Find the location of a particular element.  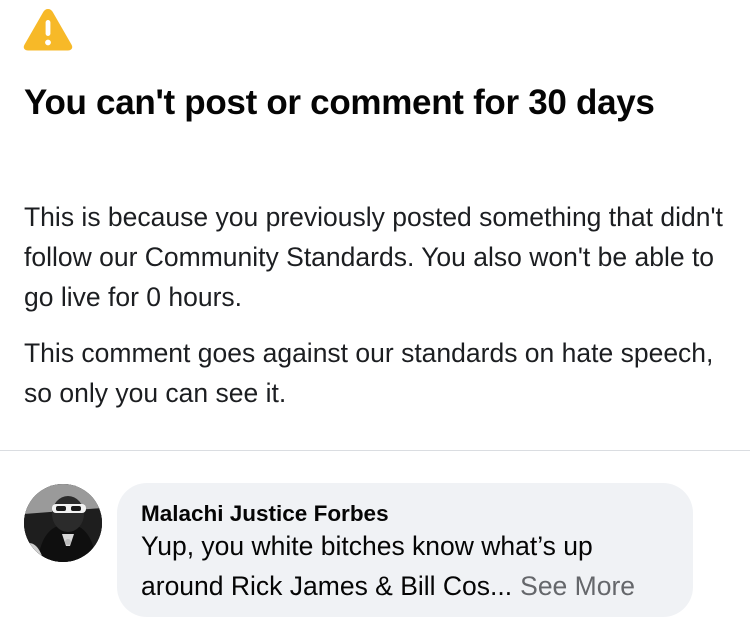

warning-triangle-icon is located at coordinates (48, 30).